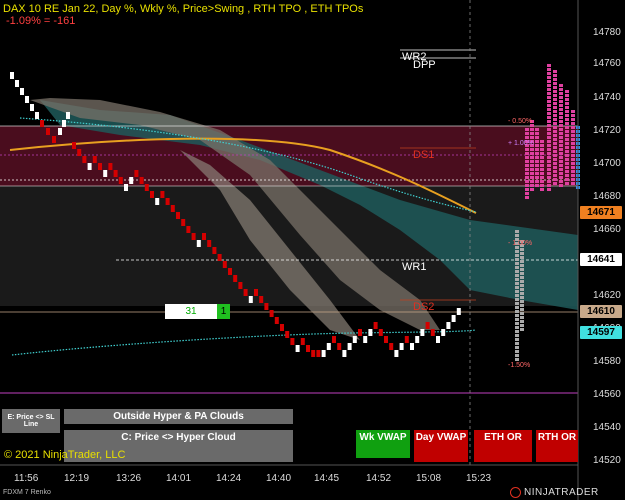 This screenshot has width=625, height=500. What do you see at coordinates (191, 311) in the screenshot?
I see `brick-counter: 31` at bounding box center [191, 311].